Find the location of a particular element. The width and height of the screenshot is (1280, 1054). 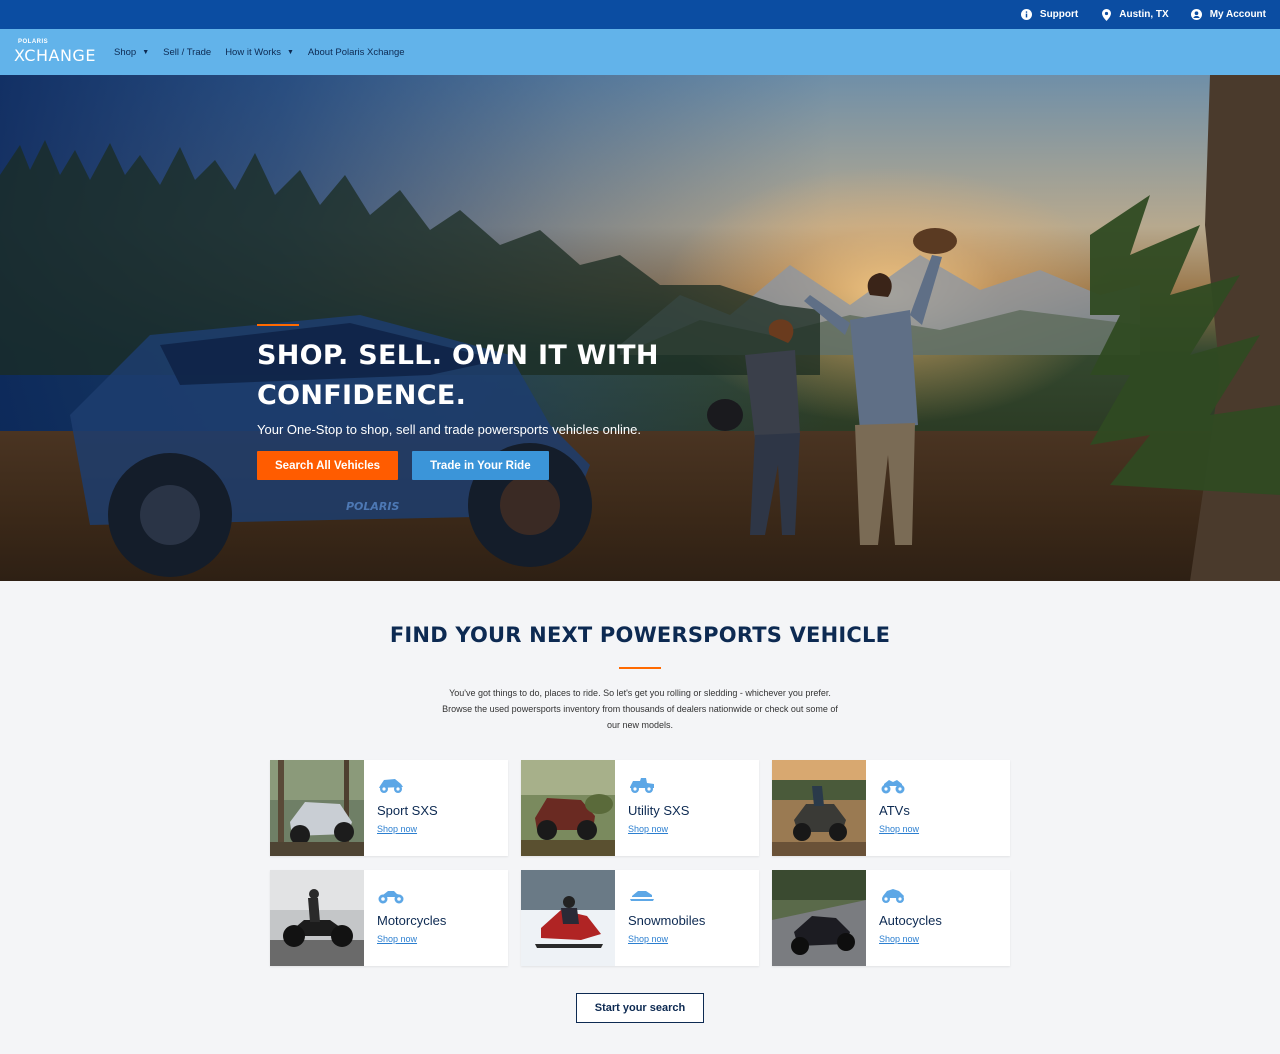

sxs-icon is located at coordinates (391, 785).